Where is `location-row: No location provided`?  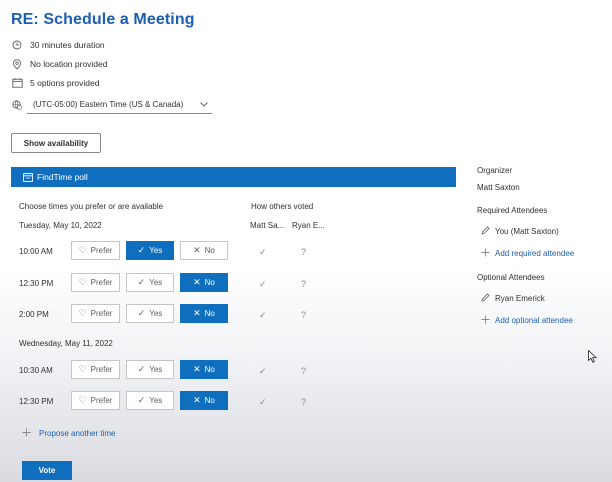
location-row: No location provided is located at coordinates (59, 64).